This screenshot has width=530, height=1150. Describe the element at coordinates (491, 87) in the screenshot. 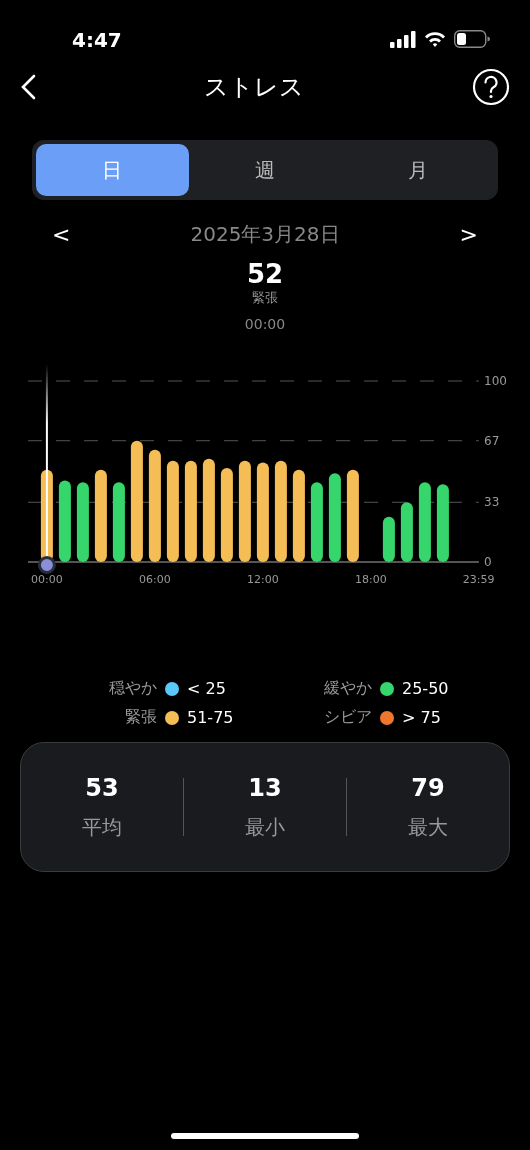

I see `help-button` at that location.